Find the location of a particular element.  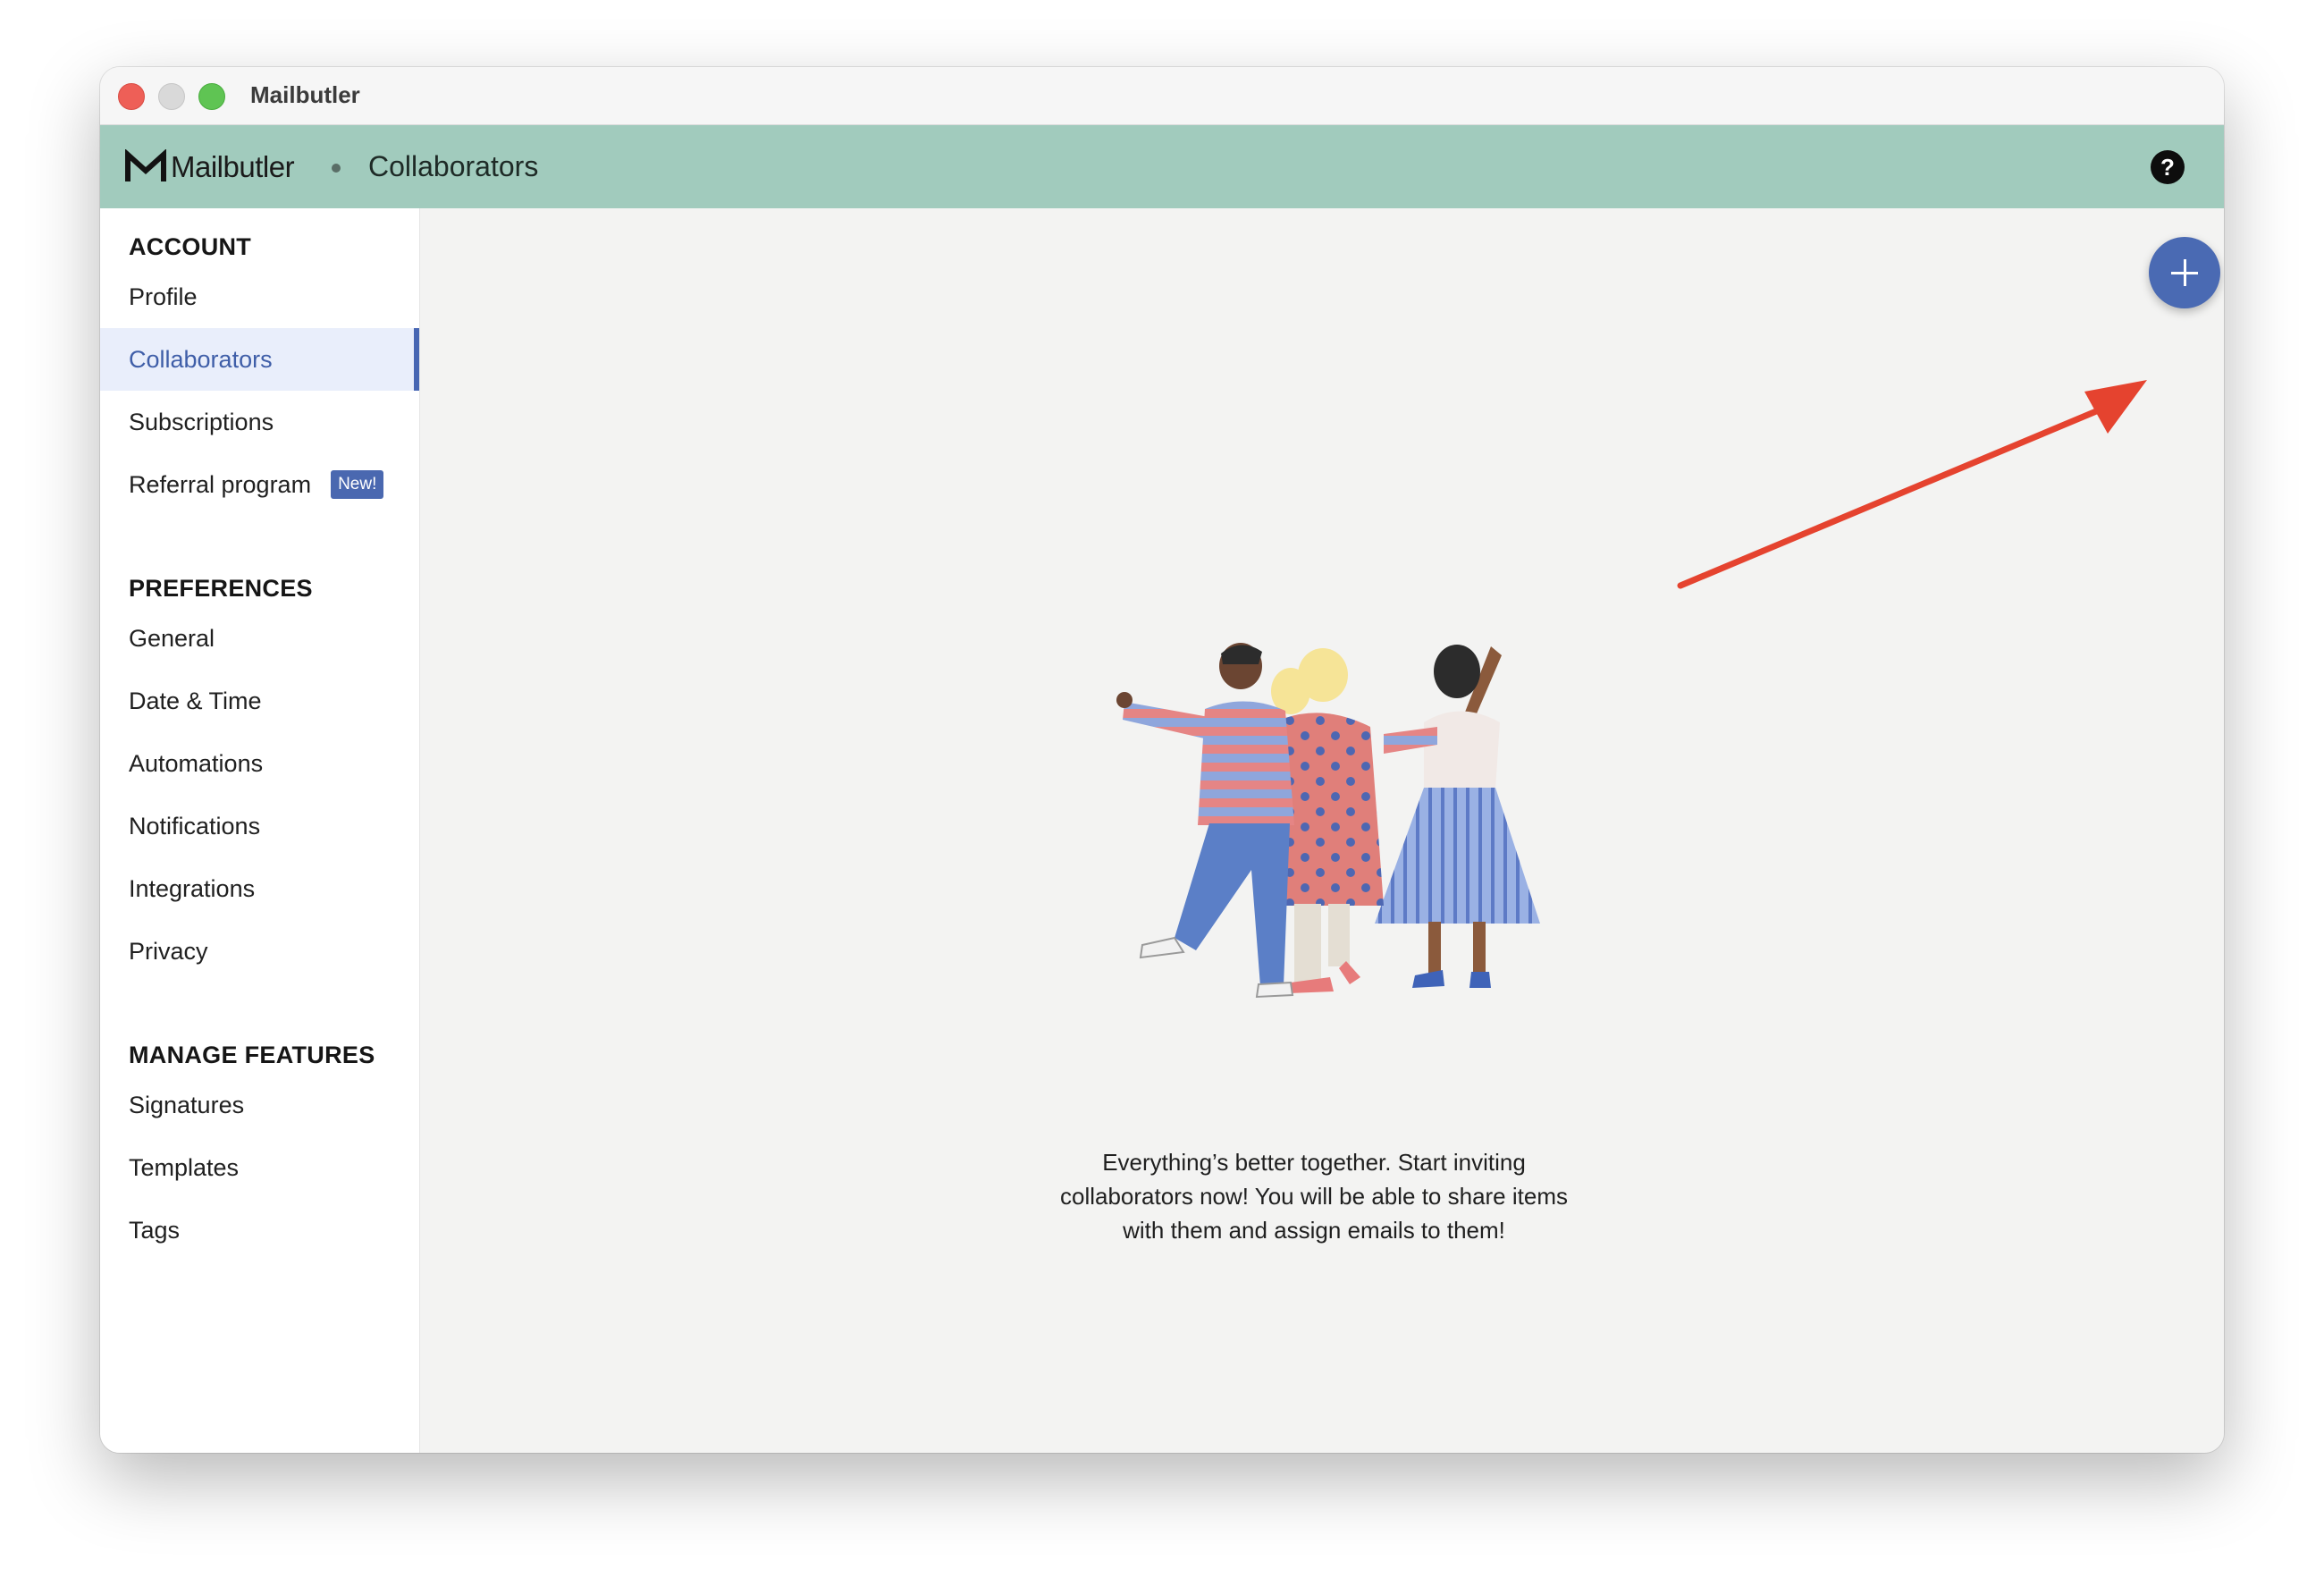

sidebar-item-subscriptions: Subscriptions is located at coordinates (260, 422).